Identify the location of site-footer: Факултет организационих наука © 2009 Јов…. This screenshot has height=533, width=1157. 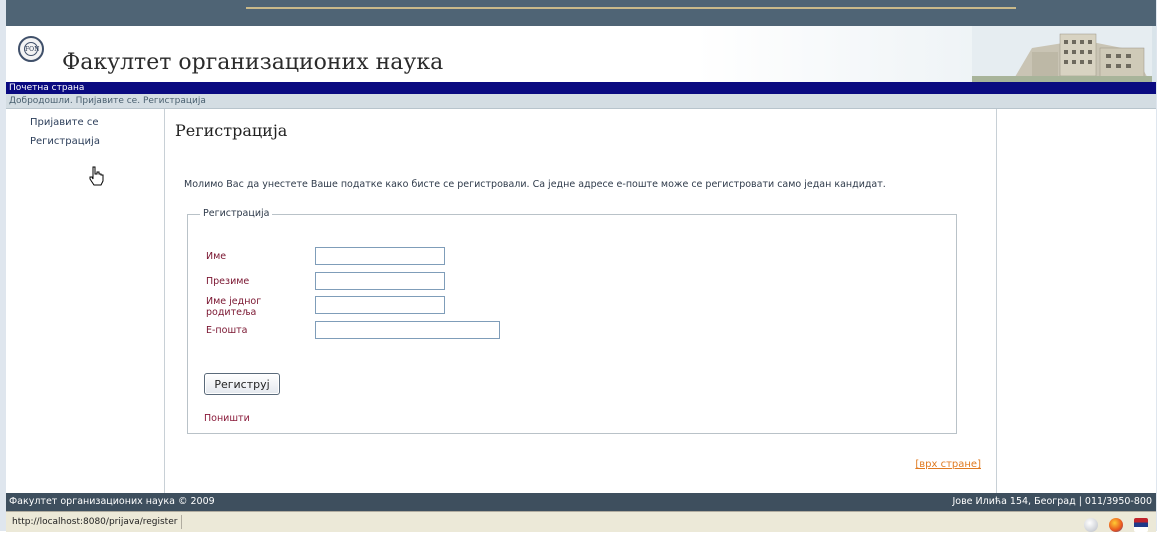
(581, 502).